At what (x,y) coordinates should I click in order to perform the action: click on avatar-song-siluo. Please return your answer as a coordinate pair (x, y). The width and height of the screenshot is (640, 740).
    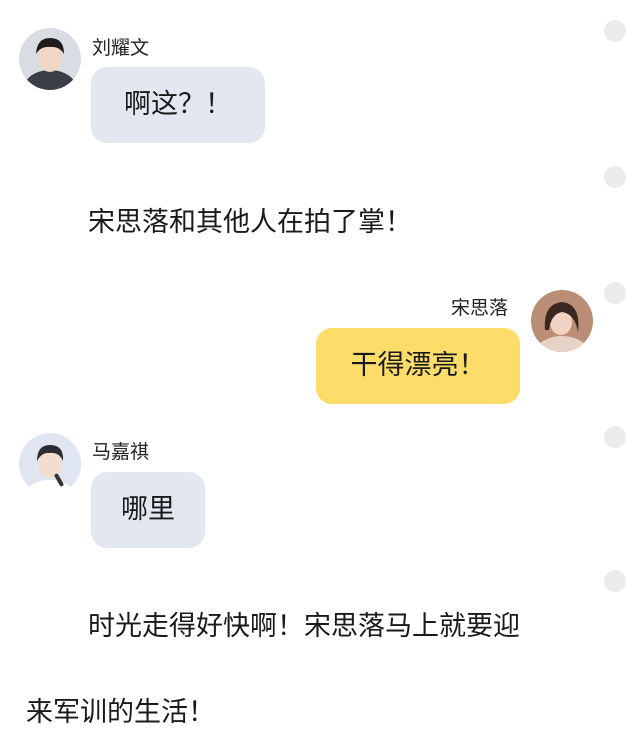
    Looking at the image, I should click on (562, 321).